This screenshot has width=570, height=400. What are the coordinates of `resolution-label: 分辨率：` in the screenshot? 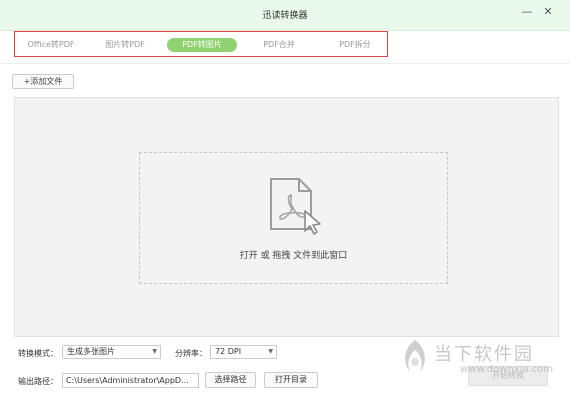 It's located at (191, 353).